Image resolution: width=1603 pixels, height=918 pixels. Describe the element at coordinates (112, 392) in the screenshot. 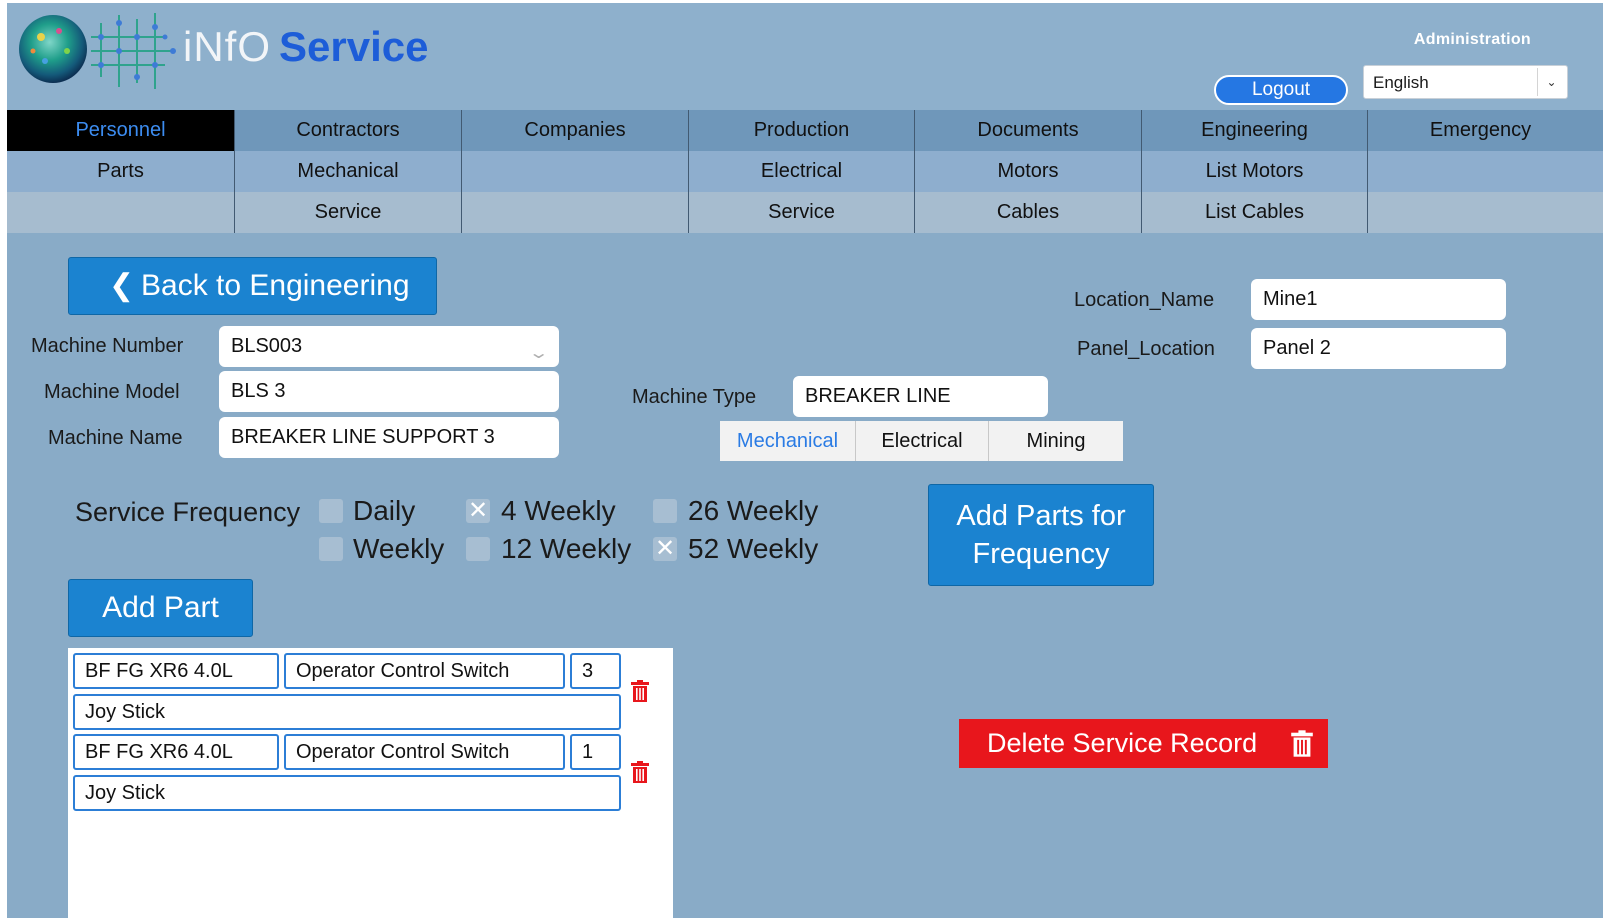

I see `machine-model-label: Machine Model` at that location.